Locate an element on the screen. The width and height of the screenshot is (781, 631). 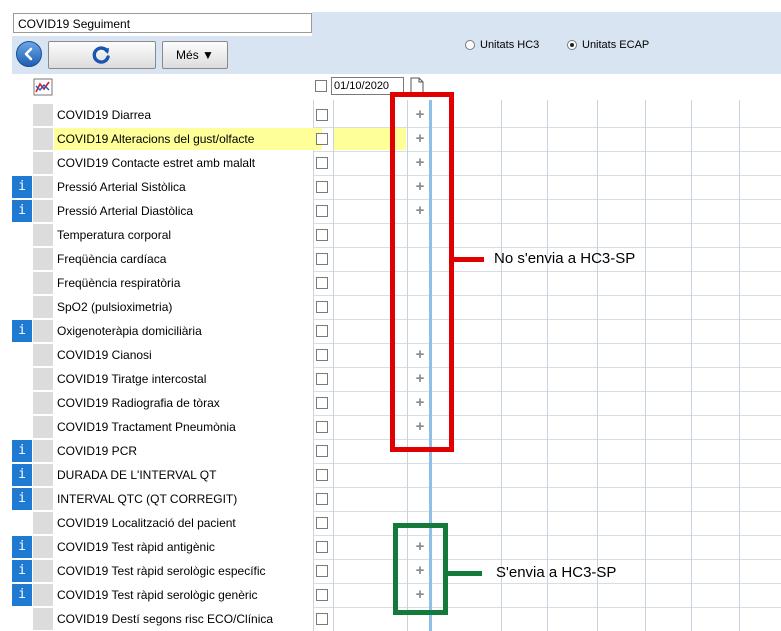
row-label: COVID19 PCR is located at coordinates (97, 451).